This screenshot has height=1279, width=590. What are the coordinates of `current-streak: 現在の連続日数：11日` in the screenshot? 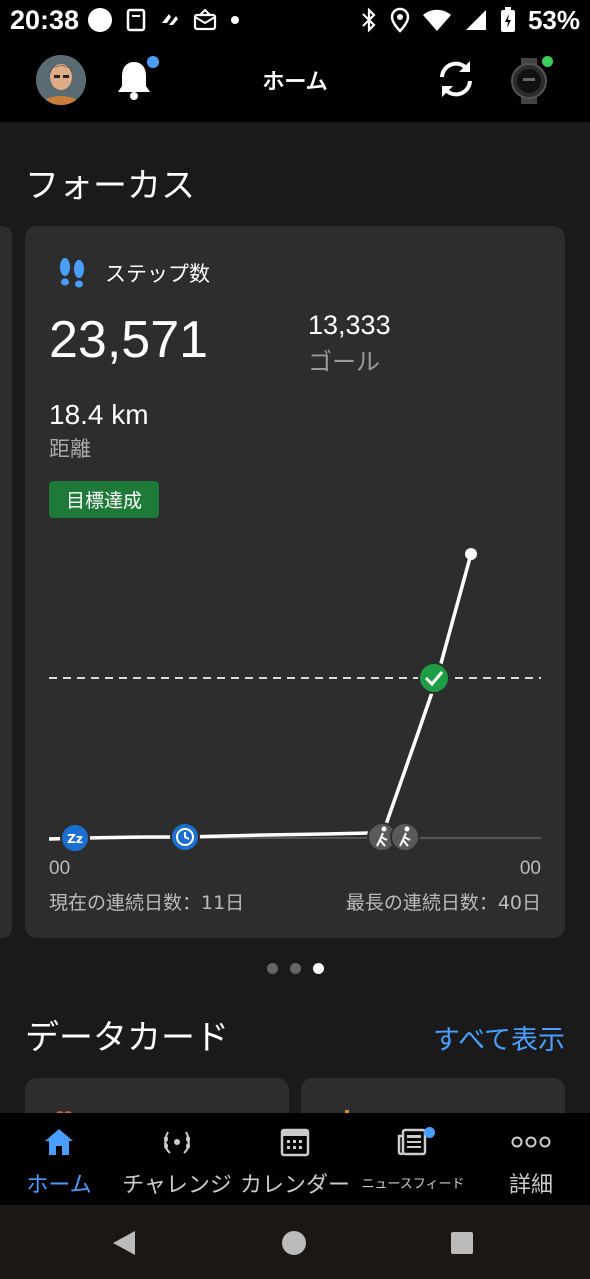 It's located at (147, 903).